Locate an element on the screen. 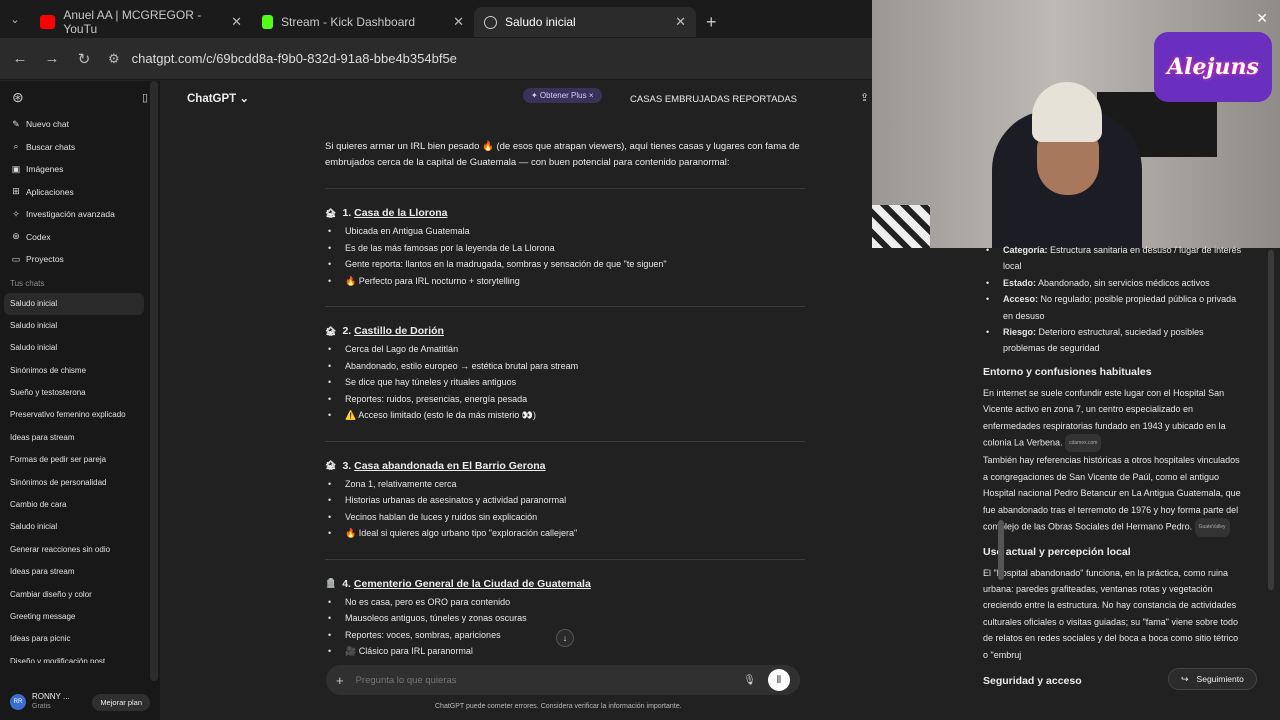 The height and width of the screenshot is (720, 1280). chat-history-item: Formas de pedir ser pareja is located at coordinates (80, 460).